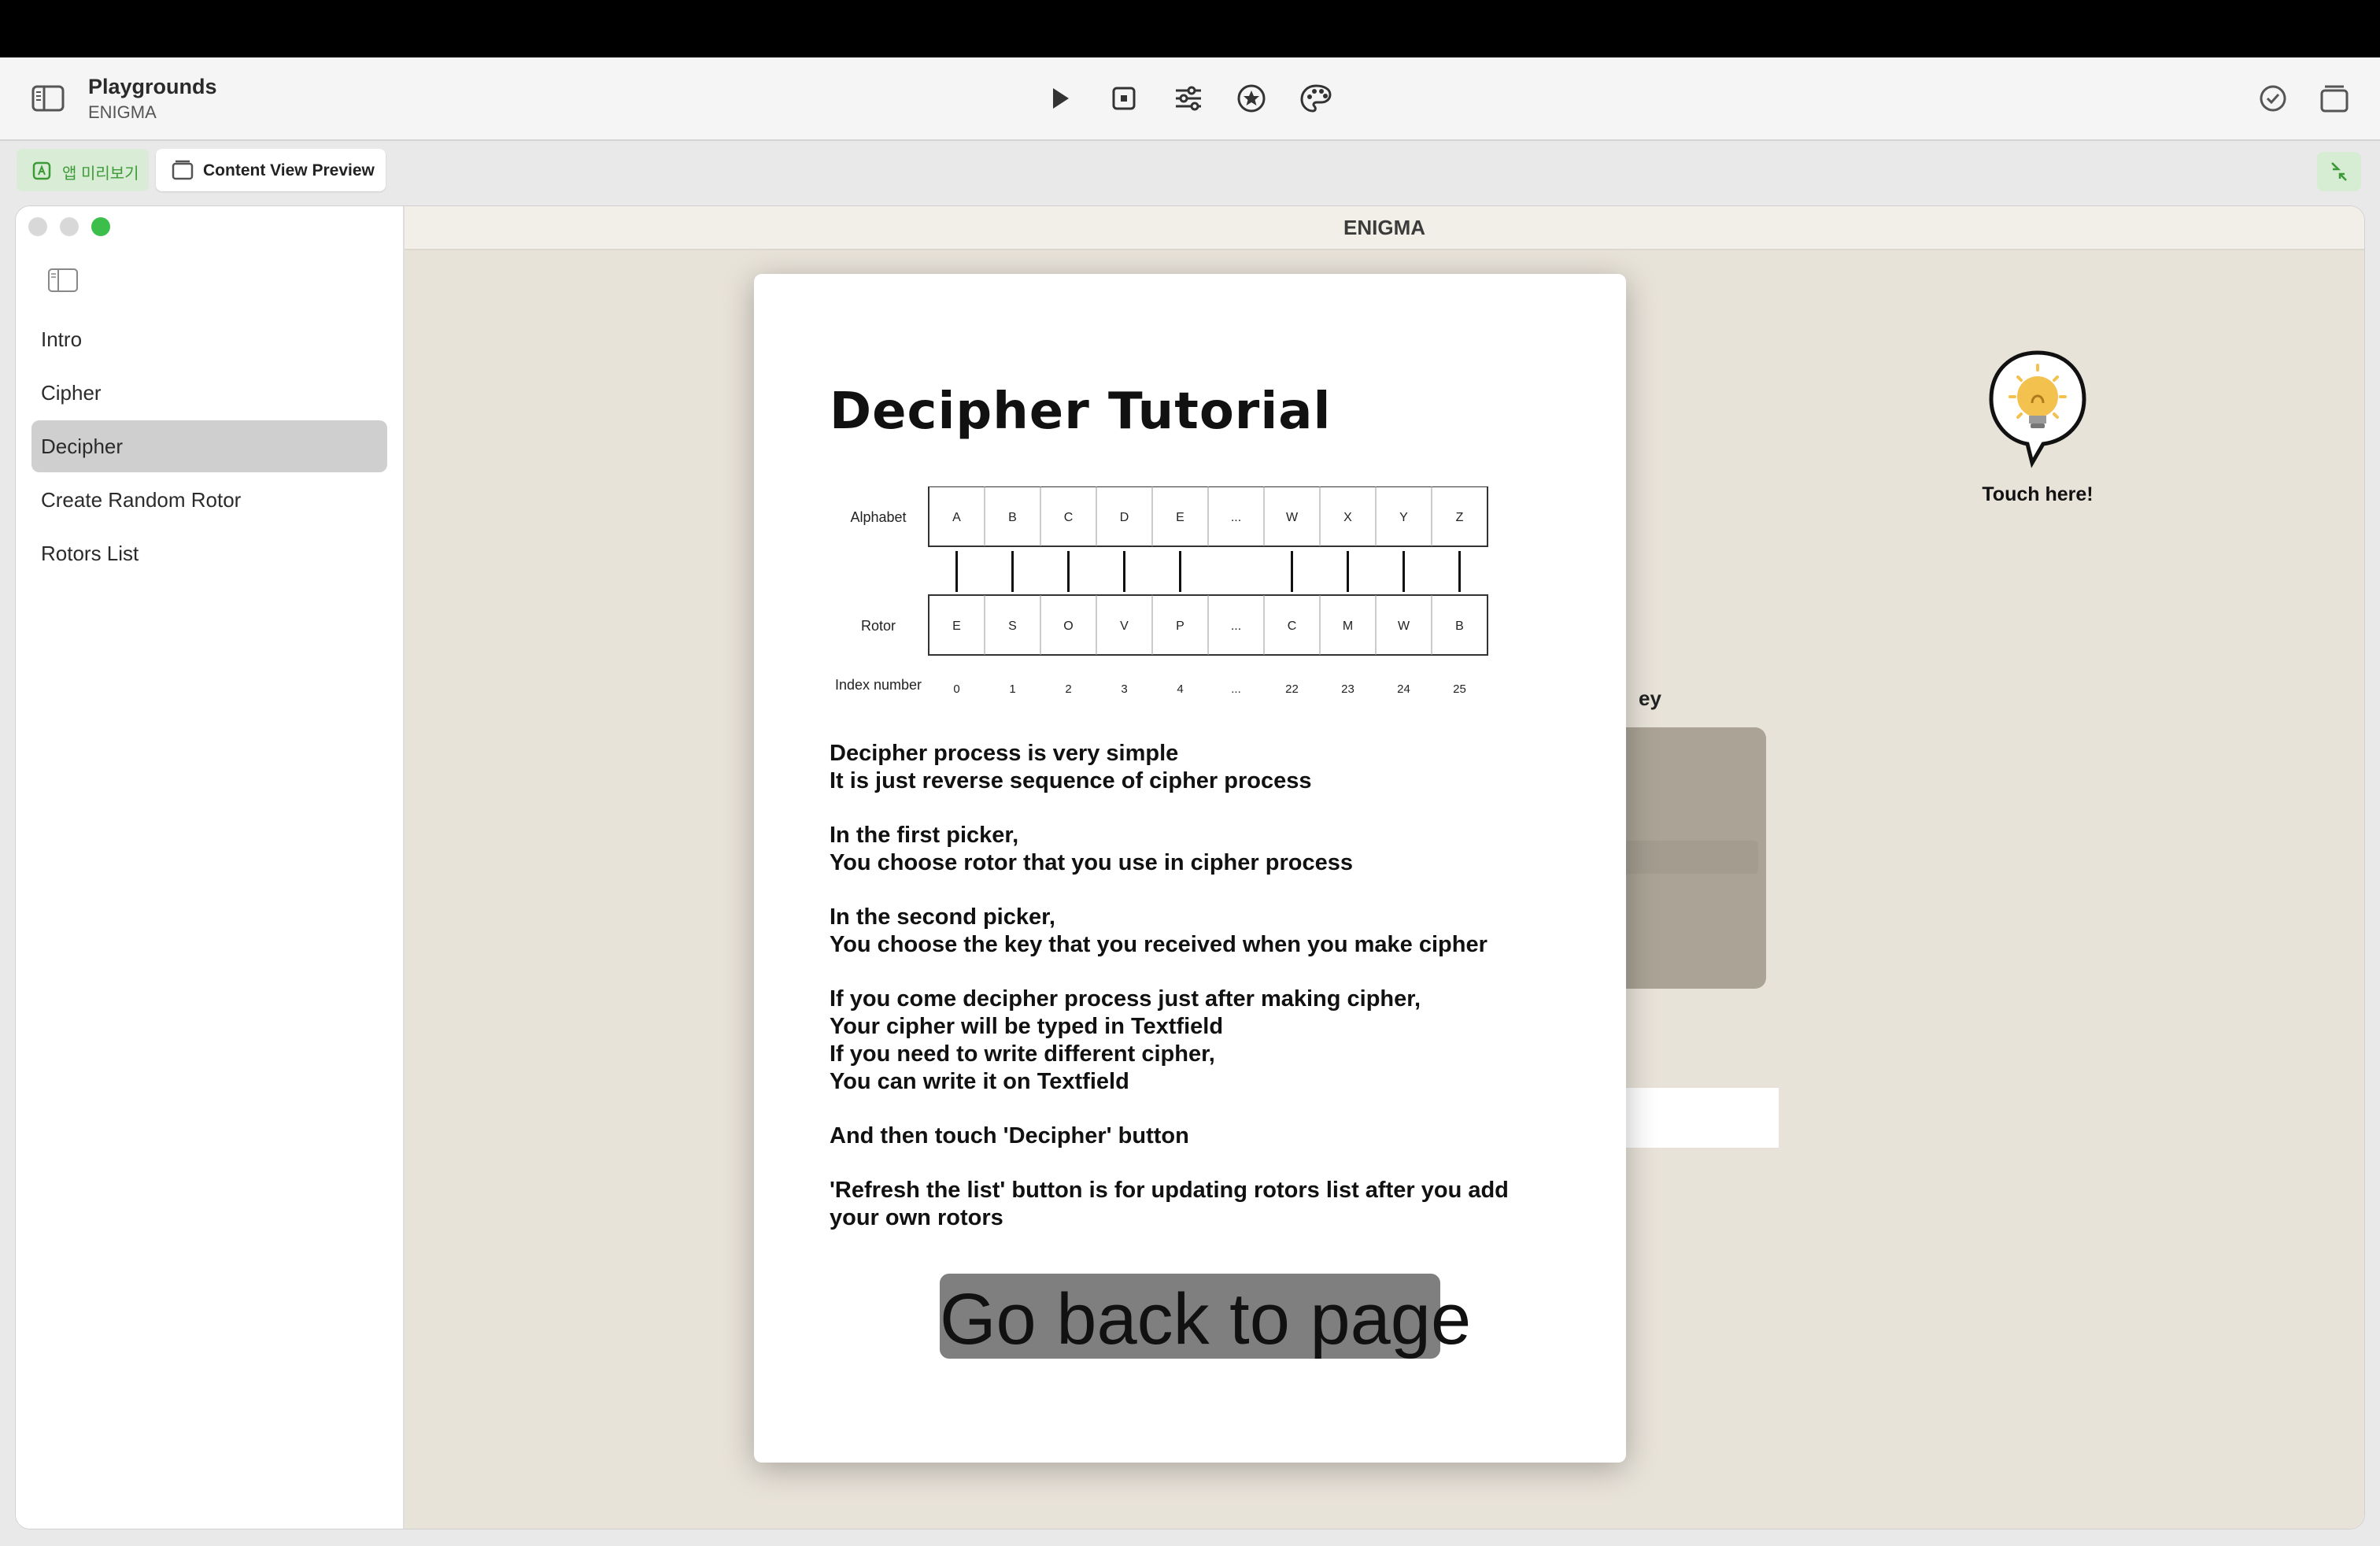 This screenshot has width=2380, height=1546. I want to click on rotor-row-label: Rotor, so click(879, 626).